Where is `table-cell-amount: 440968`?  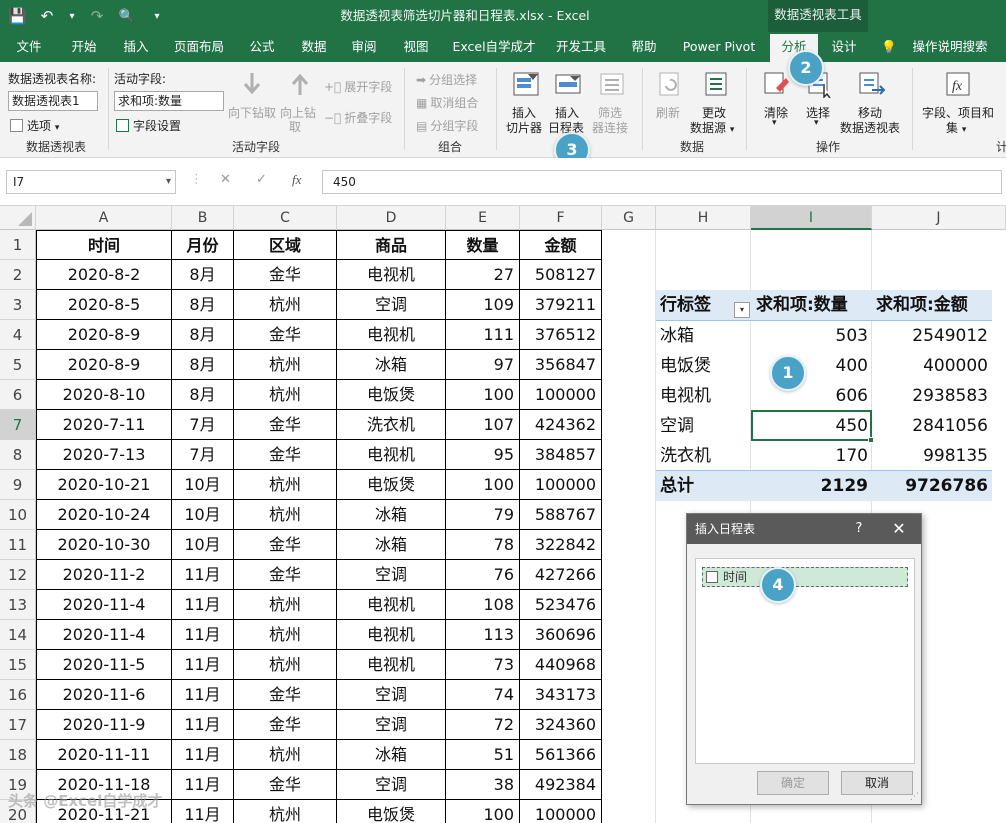 table-cell-amount: 440968 is located at coordinates (561, 665).